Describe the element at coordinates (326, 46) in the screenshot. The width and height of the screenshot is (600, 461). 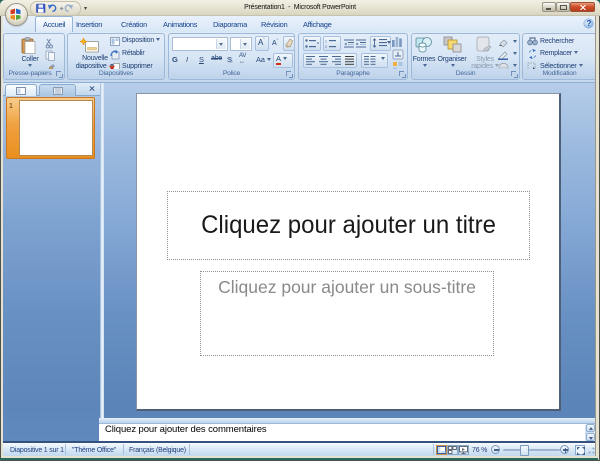
I see `svg-text: 2` at that location.